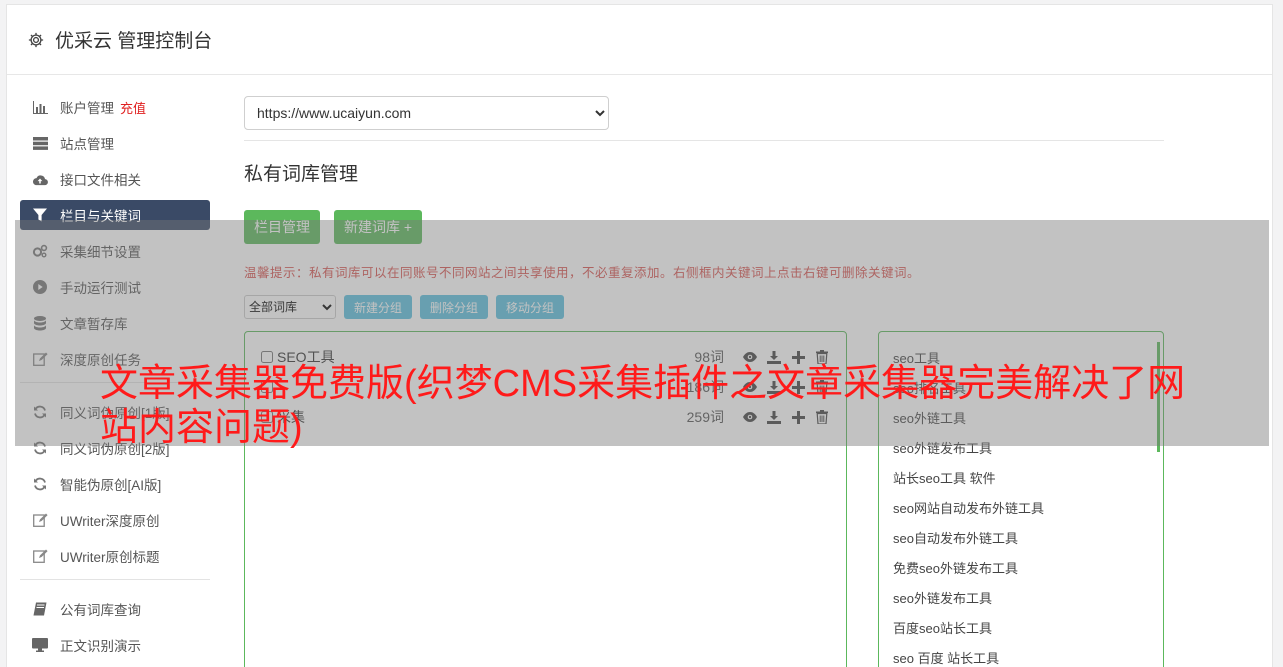  What do you see at coordinates (133, 107) in the screenshot?
I see `recharge-link: 充值` at bounding box center [133, 107].